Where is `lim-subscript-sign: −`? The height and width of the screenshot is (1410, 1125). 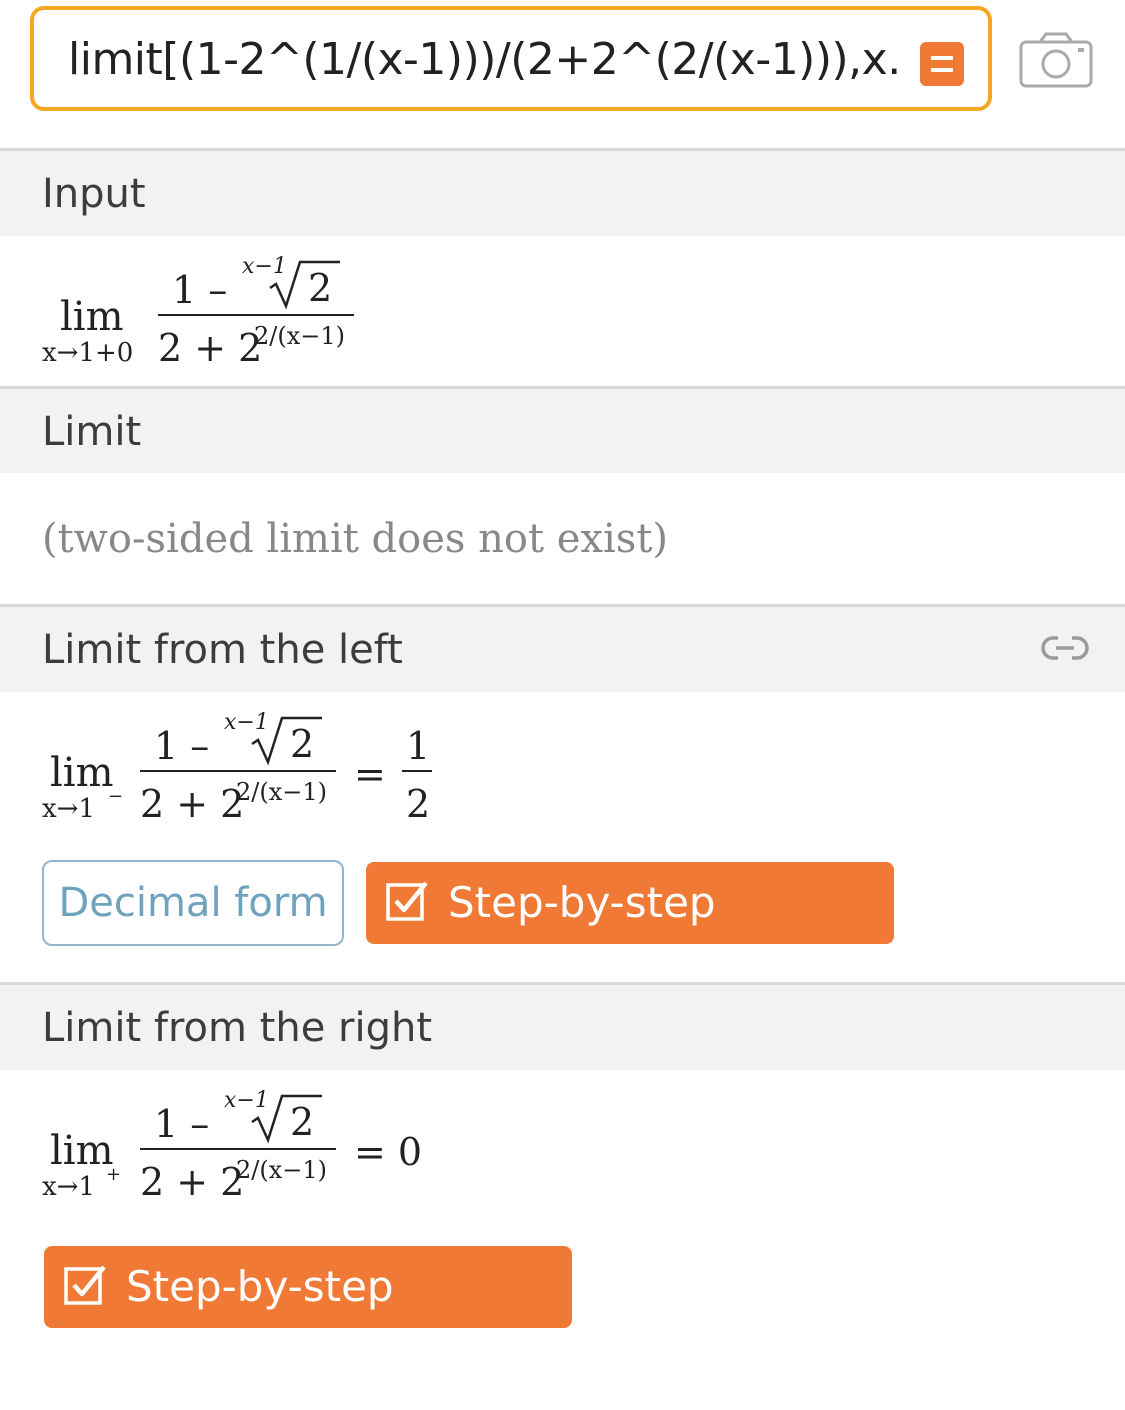 lim-subscript-sign: − is located at coordinates (116, 796).